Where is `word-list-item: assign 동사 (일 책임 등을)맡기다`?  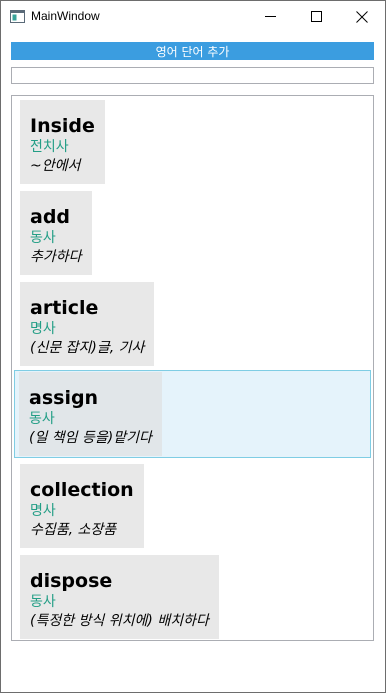 word-list-item: assign 동사 (일 책임 등을)맡기다 is located at coordinates (192, 414).